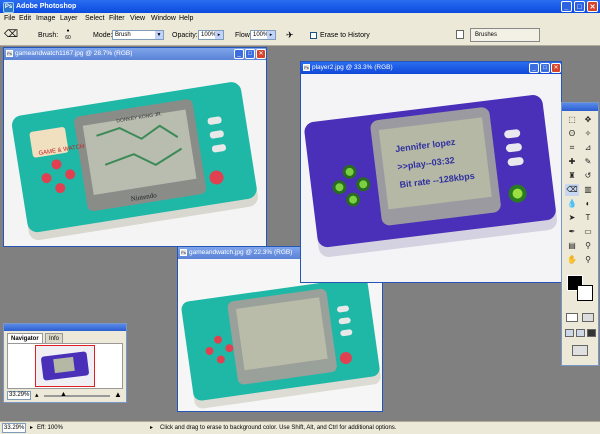 The height and width of the screenshot is (434, 600). What do you see at coordinates (572, 246) in the screenshot?
I see `notes-tool-icon: ▤` at bounding box center [572, 246].